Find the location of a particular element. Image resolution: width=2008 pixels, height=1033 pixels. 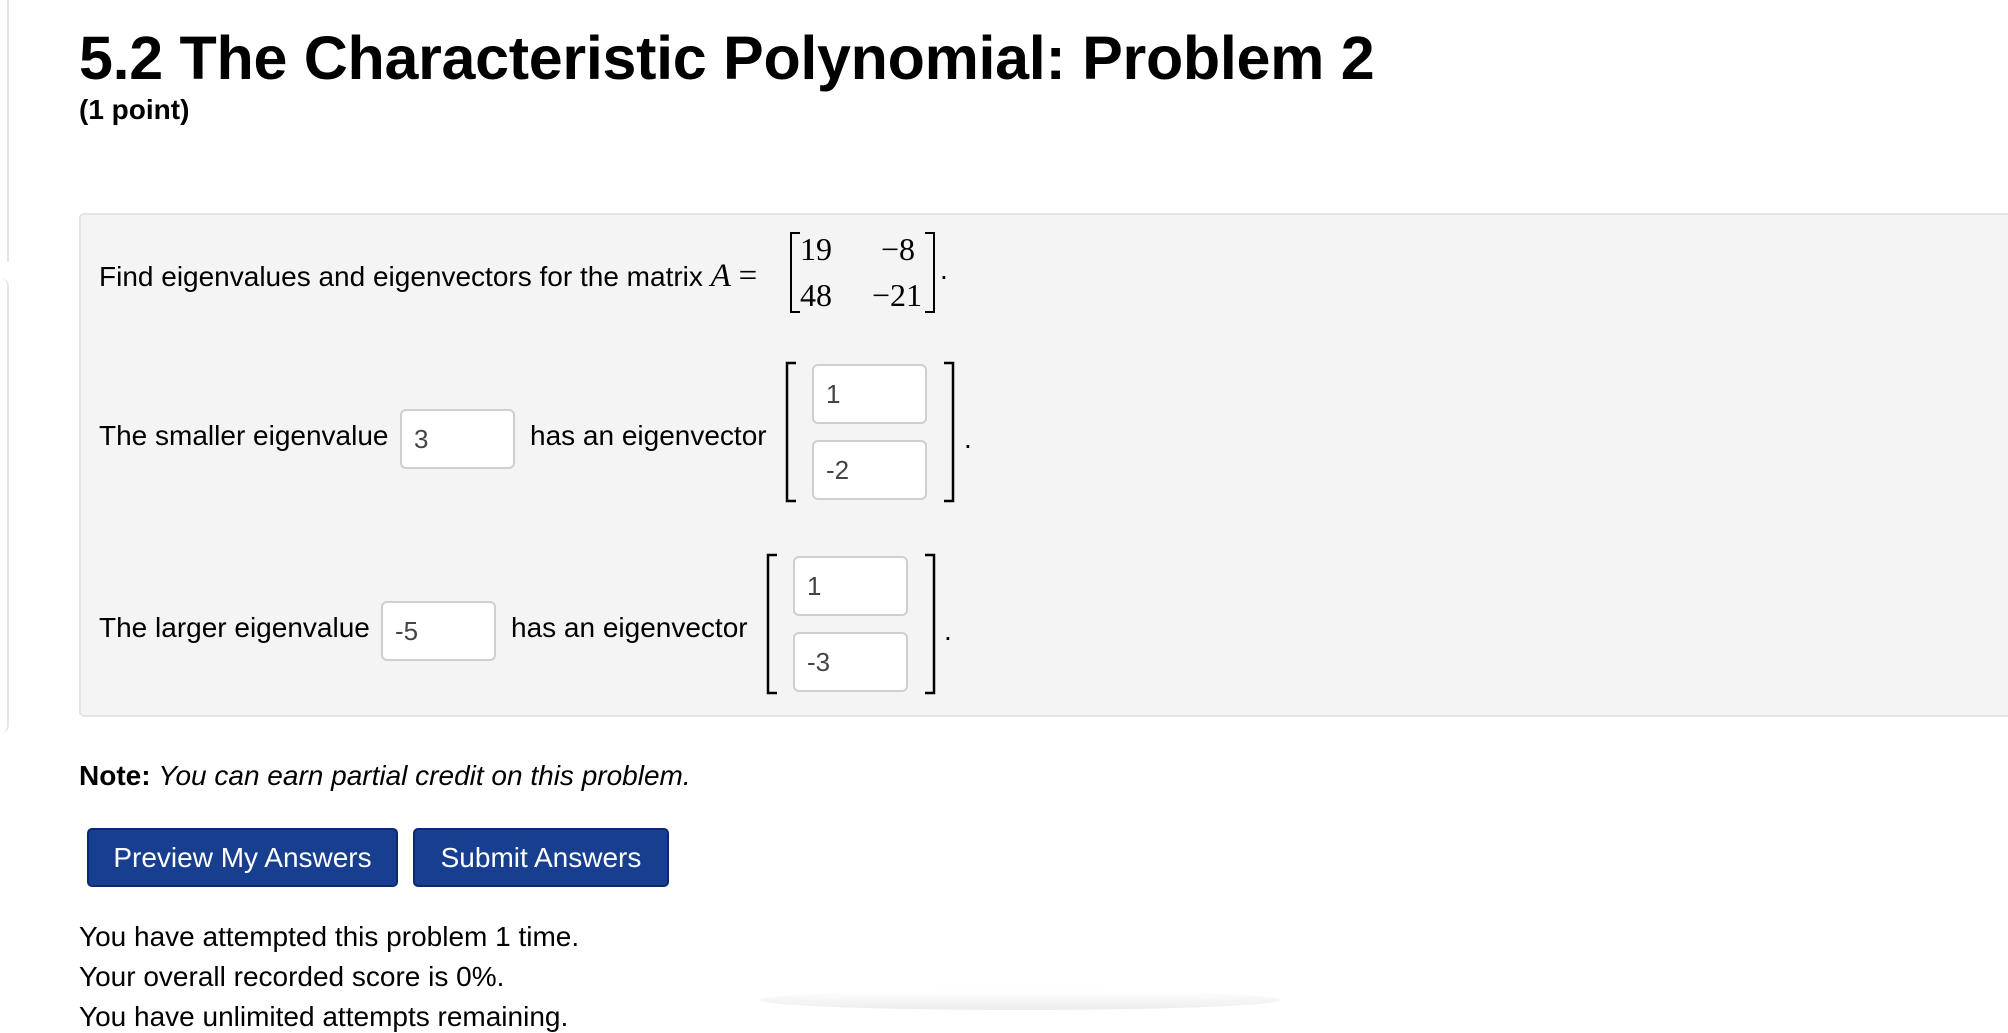

smaller-period: . is located at coordinates (968, 438).